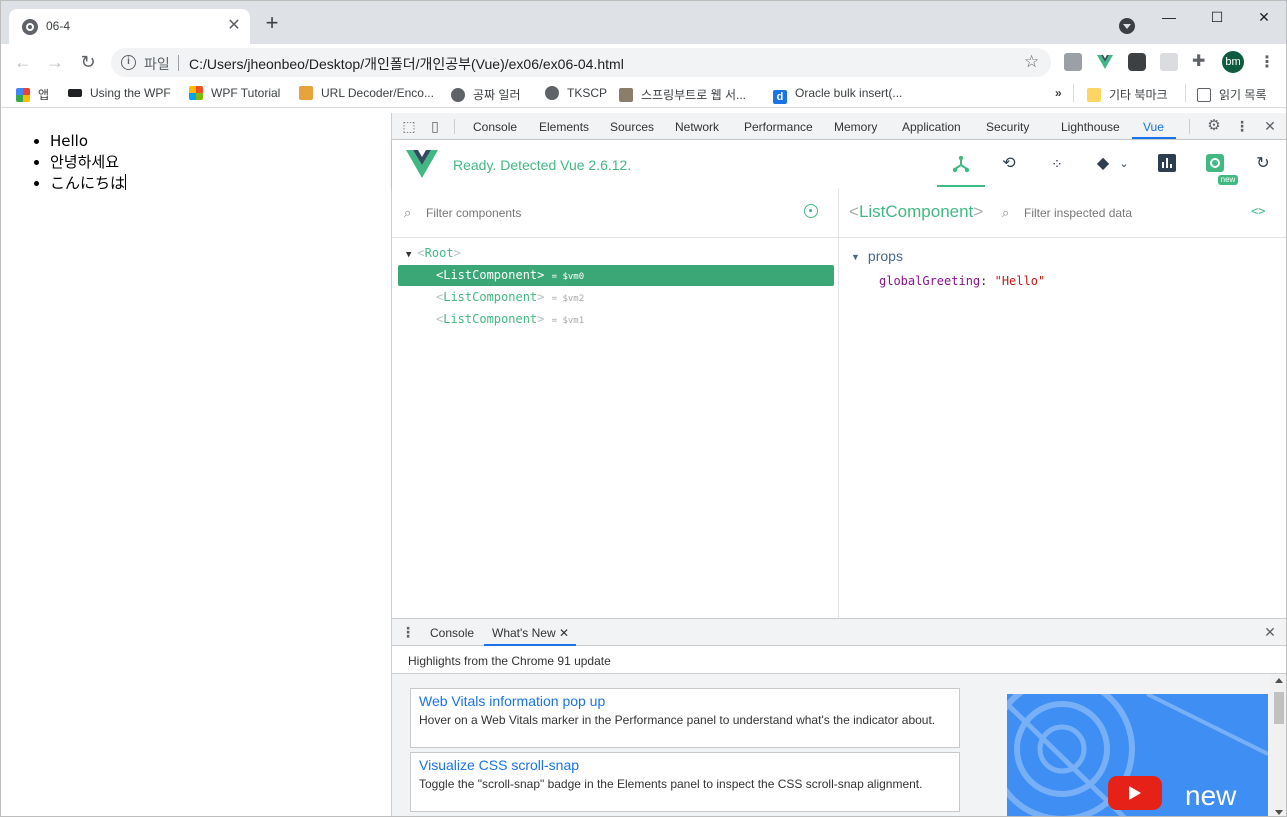  What do you see at coordinates (1078, 213) in the screenshot?
I see `filter-inspected-input: Filter inspected data` at bounding box center [1078, 213].